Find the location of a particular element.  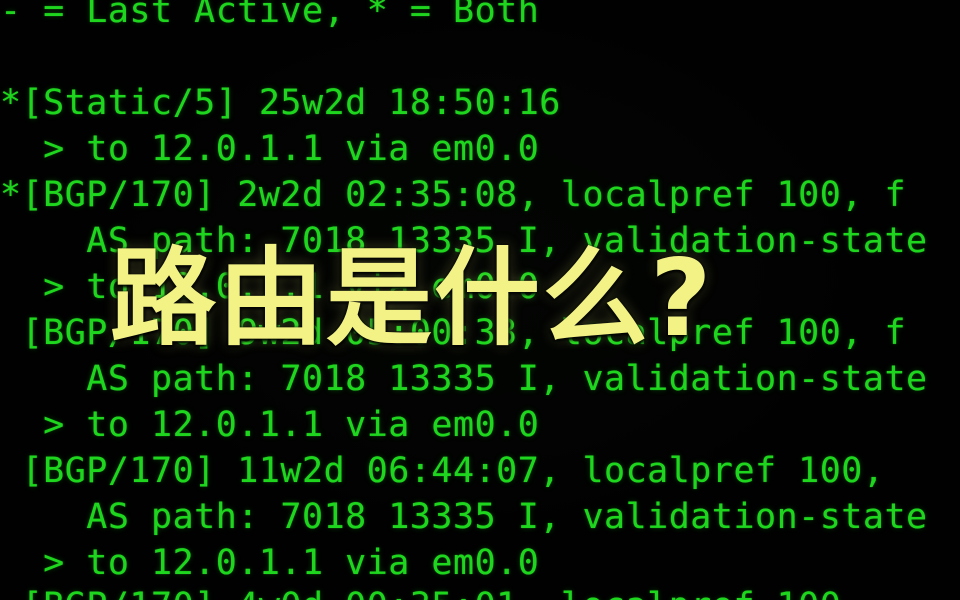

terminal-line: [BGP/170] 11w2d 06:44:07, localpref 100, is located at coordinates (442, 471).